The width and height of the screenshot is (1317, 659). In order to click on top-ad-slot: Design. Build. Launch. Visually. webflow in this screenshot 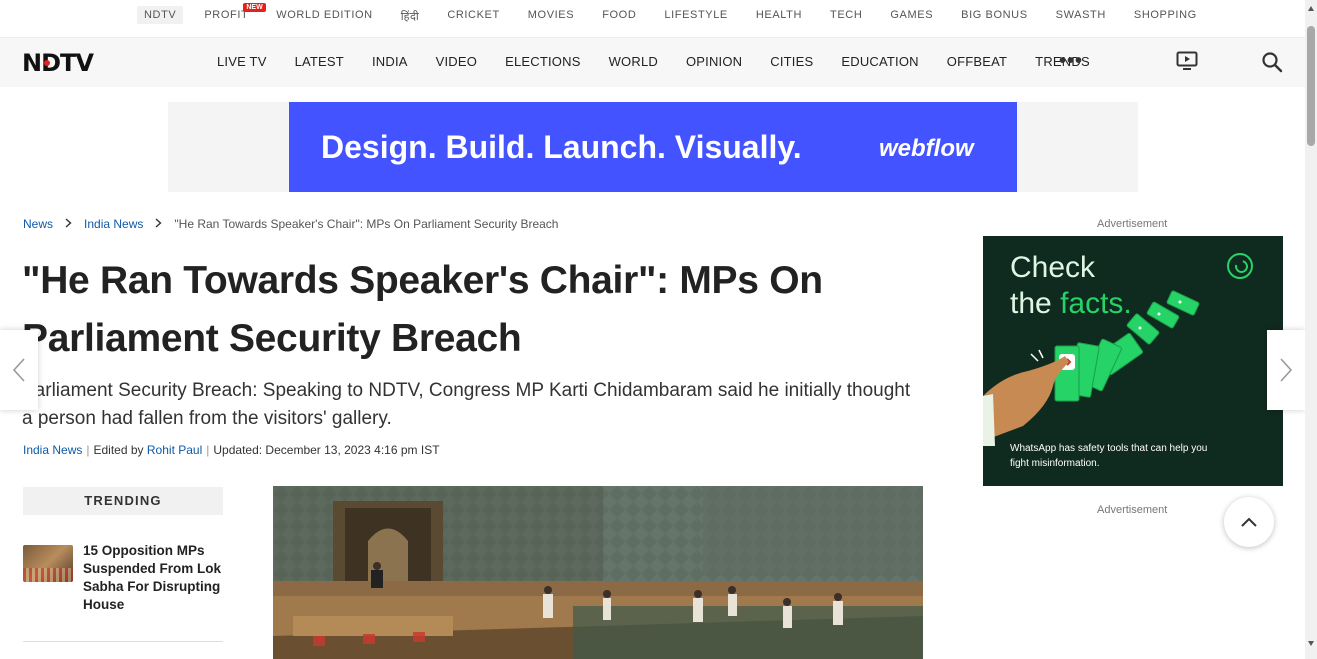, I will do `click(653, 147)`.